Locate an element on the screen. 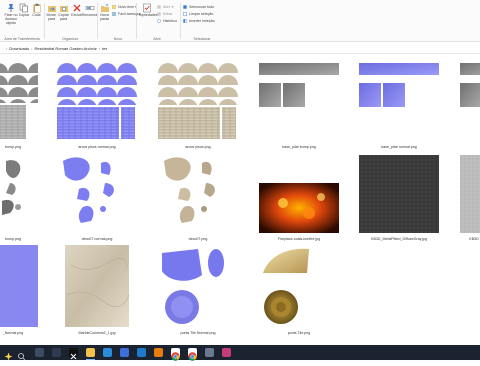 Image resolution: width=480 pixels, height=366 pixels. file-tile: ponts Tile.png is located at coordinates (299, 294).